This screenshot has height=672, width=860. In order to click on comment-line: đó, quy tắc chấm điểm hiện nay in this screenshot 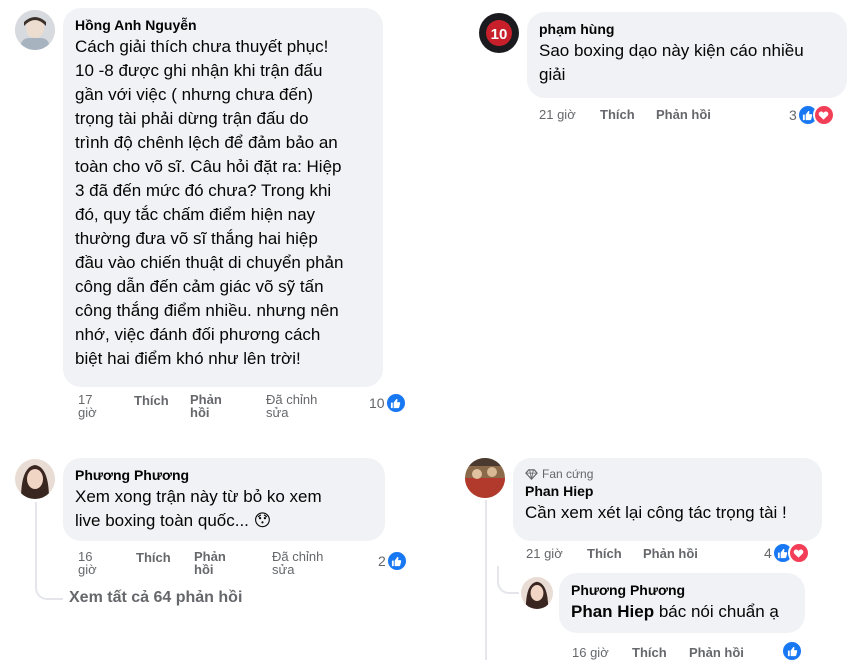, I will do `click(195, 214)`.